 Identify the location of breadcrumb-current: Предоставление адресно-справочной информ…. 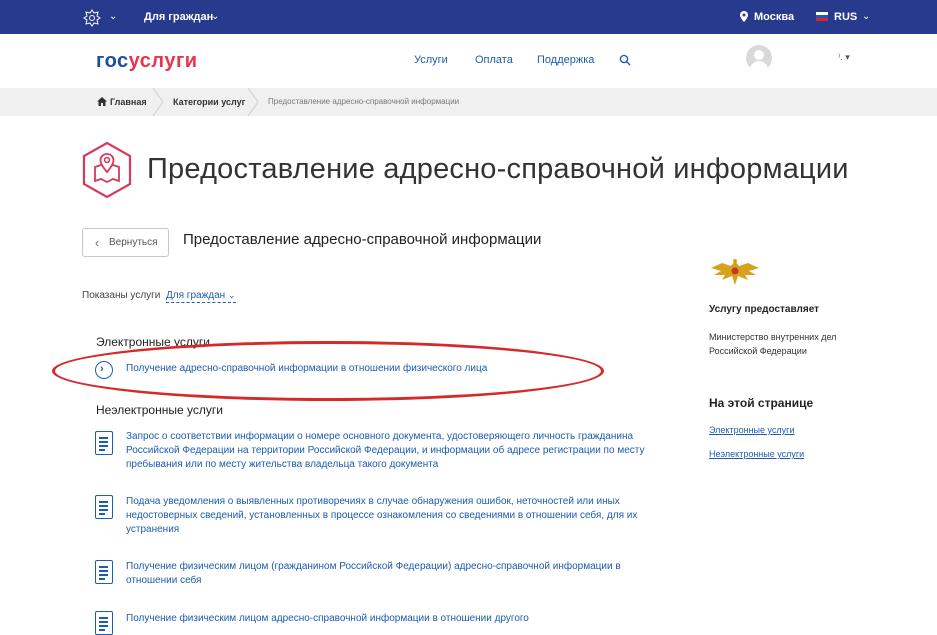
(364, 101).